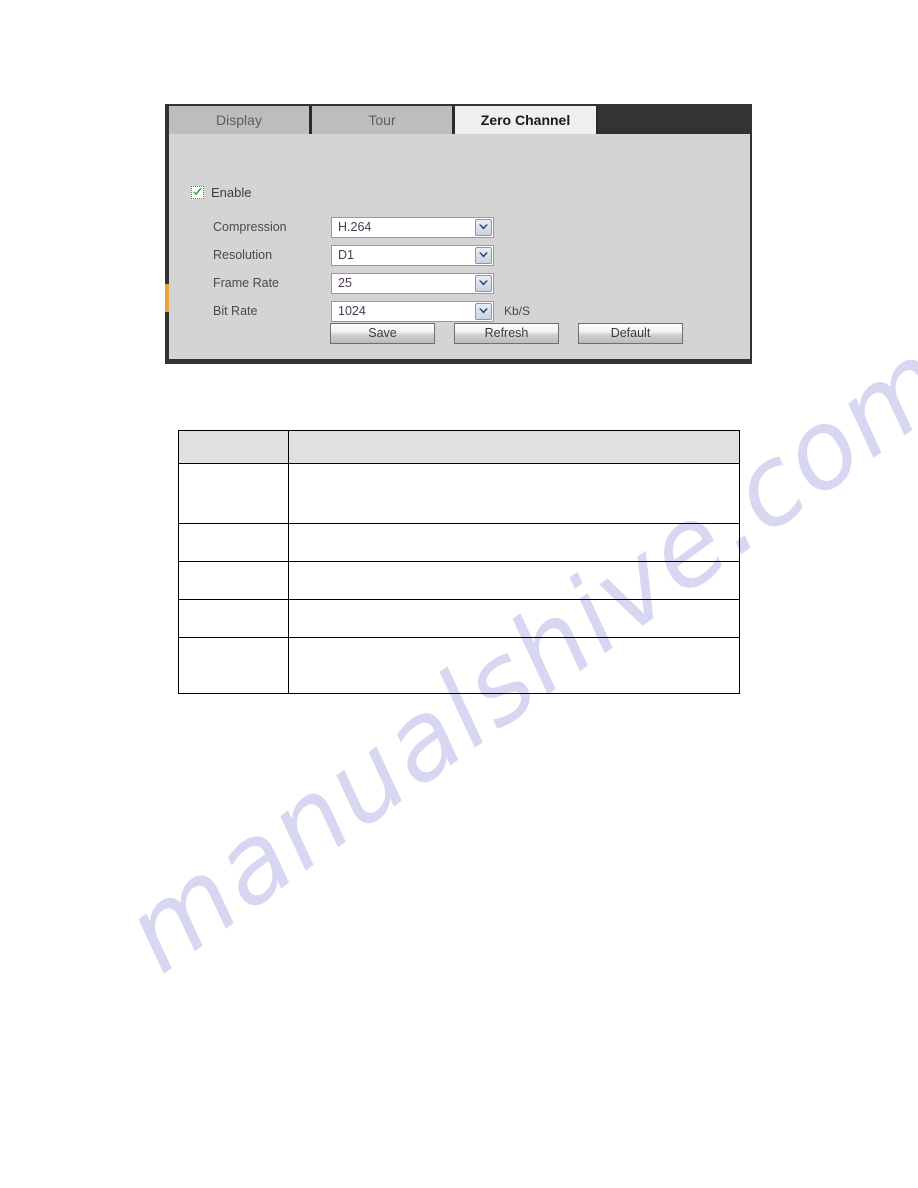  I want to click on compression-value: H.264, so click(355, 227).